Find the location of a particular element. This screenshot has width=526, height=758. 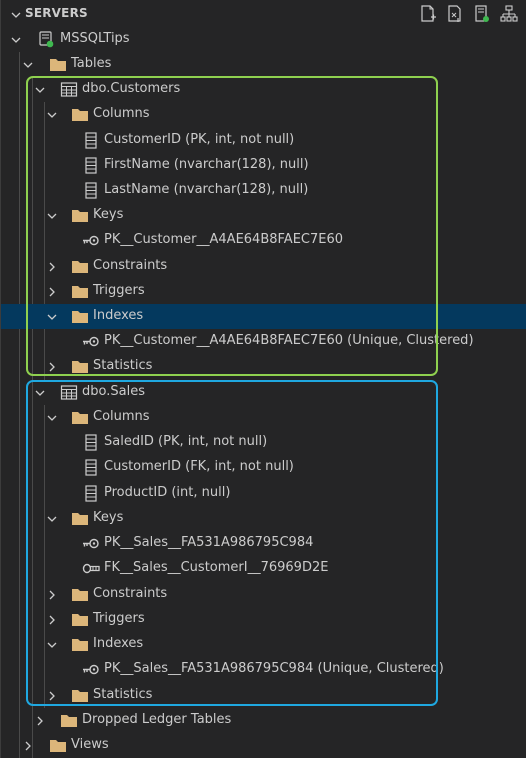

views-label: Views is located at coordinates (90, 744).